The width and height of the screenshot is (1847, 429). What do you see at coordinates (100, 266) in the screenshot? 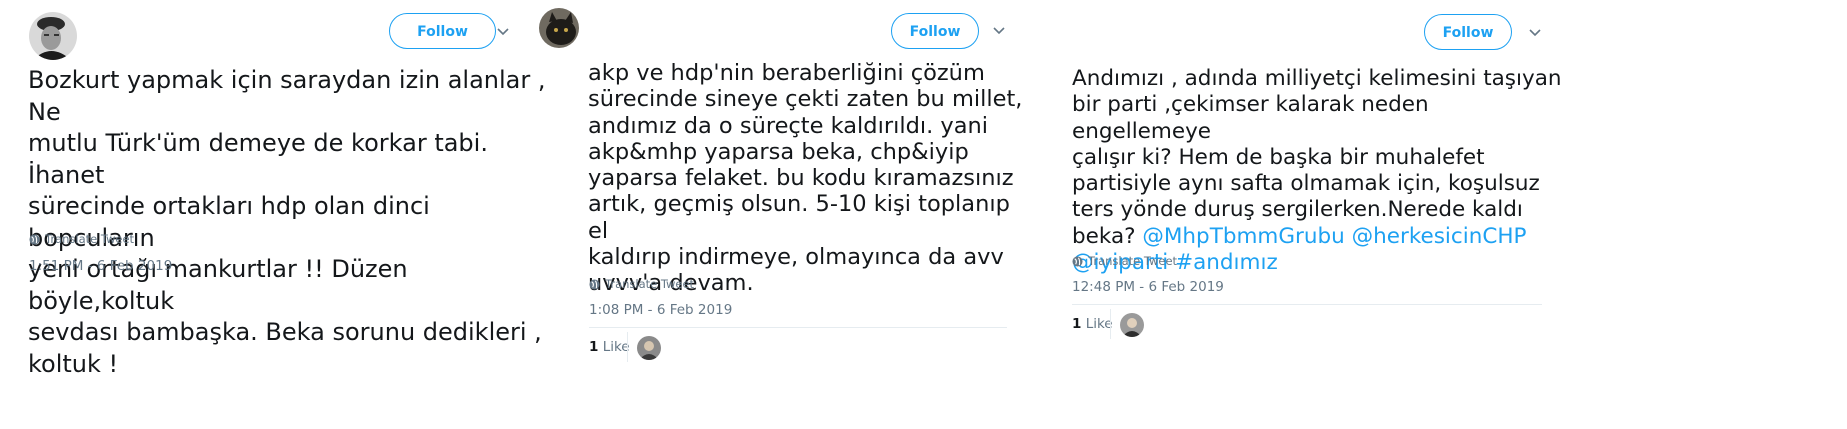
I see `timestamp: 1:51 PM - 6 Feb 2019` at bounding box center [100, 266].